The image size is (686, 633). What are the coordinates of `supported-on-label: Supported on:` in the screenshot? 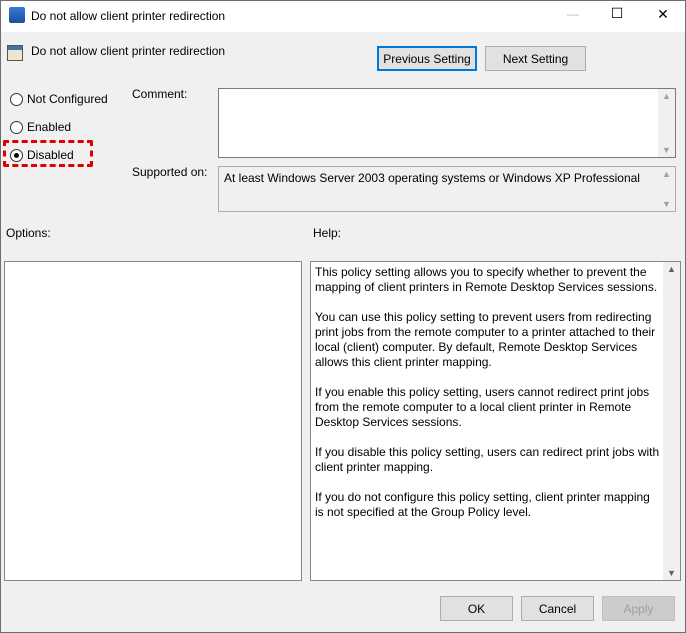 It's located at (170, 172).